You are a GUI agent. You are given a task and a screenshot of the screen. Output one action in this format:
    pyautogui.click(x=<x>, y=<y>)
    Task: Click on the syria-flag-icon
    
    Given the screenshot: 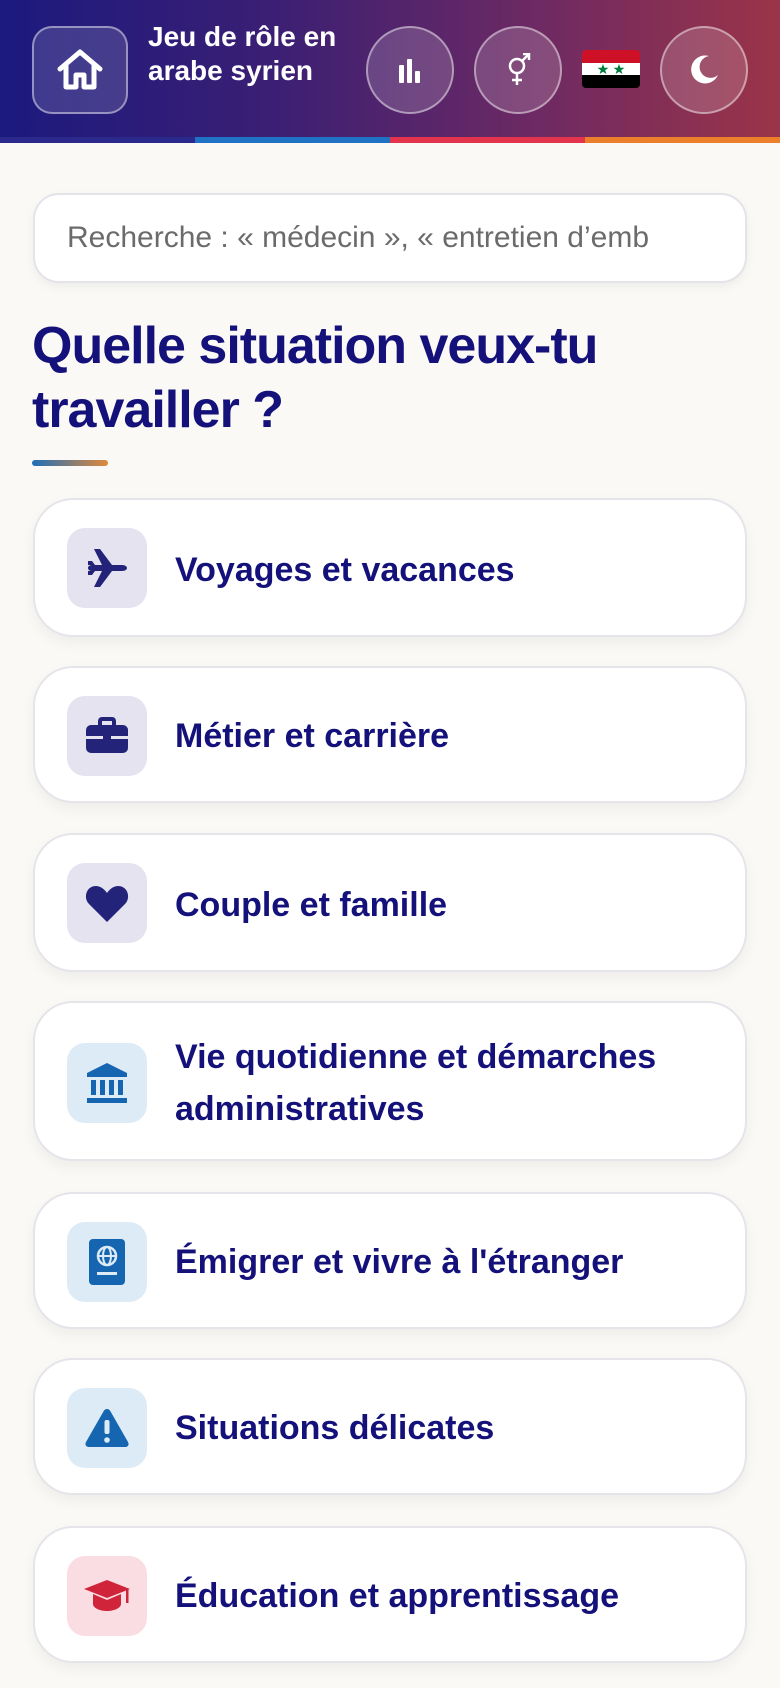 What is the action you would take?
    pyautogui.click(x=611, y=69)
    